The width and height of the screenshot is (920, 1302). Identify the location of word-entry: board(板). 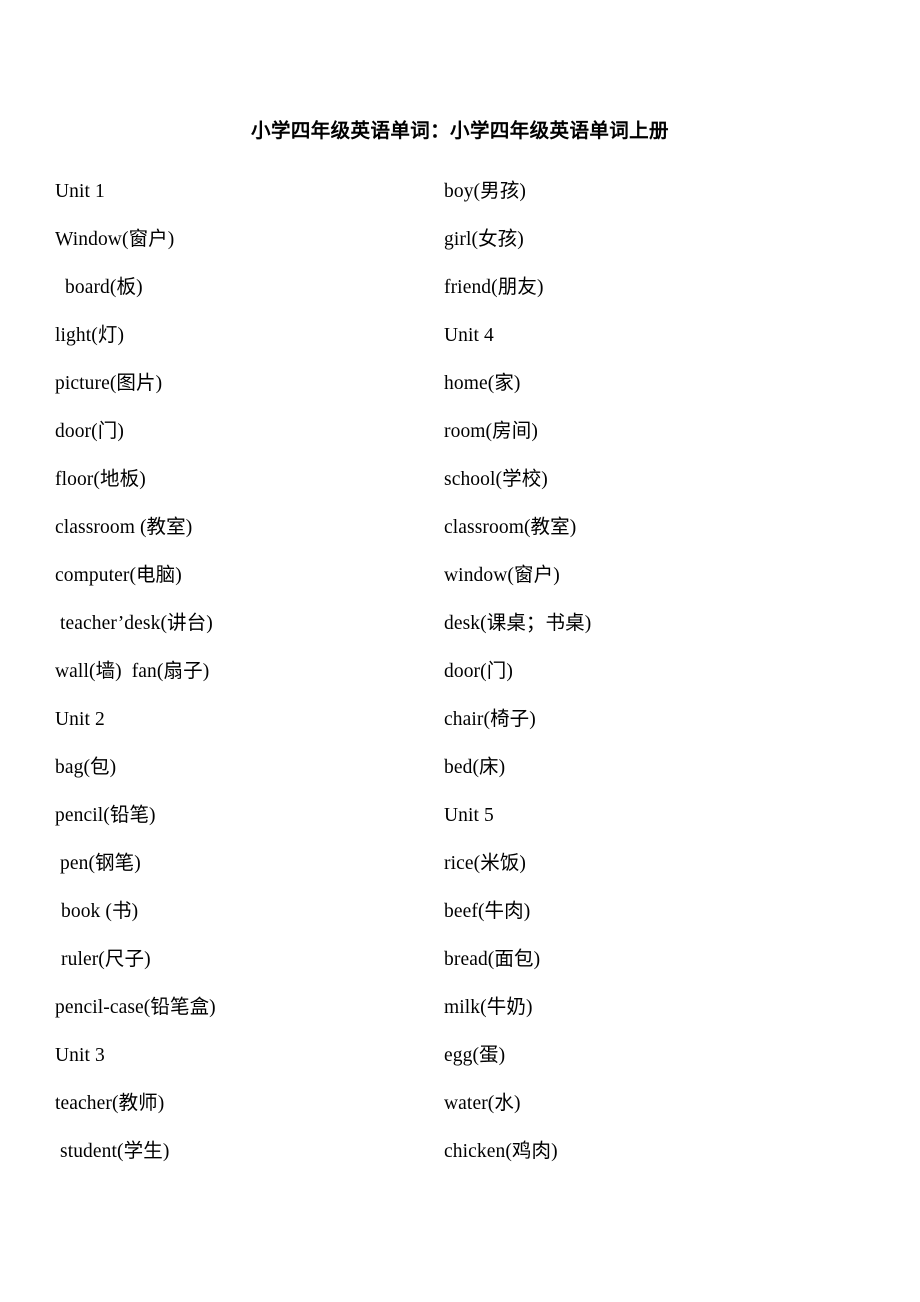
(245, 288).